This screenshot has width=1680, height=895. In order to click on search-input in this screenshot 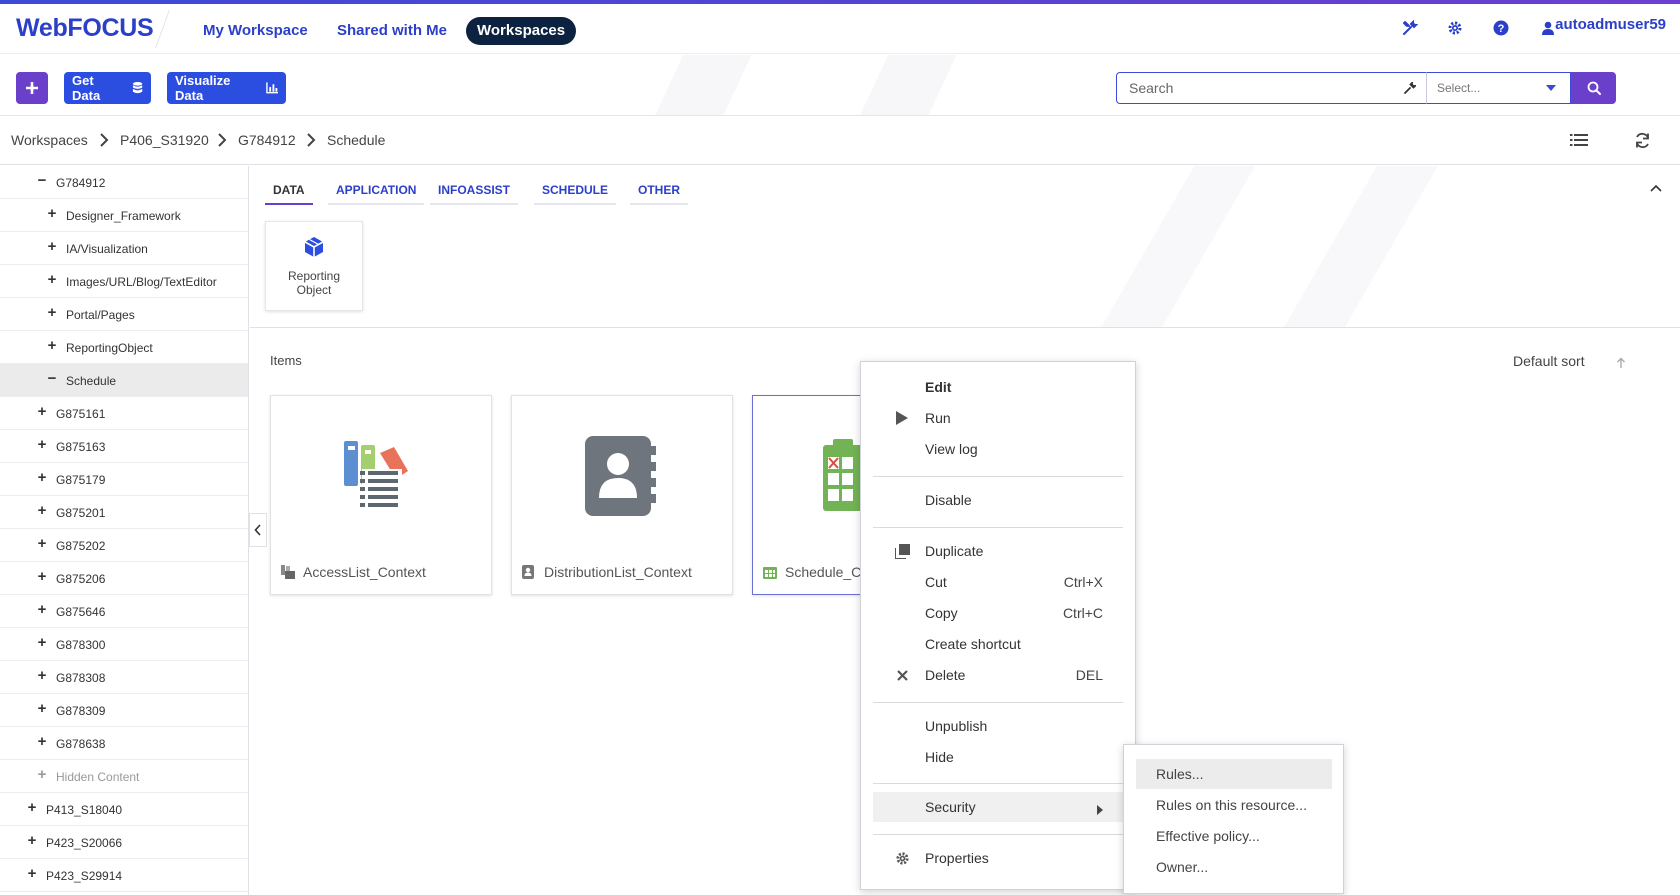, I will do `click(1259, 88)`.